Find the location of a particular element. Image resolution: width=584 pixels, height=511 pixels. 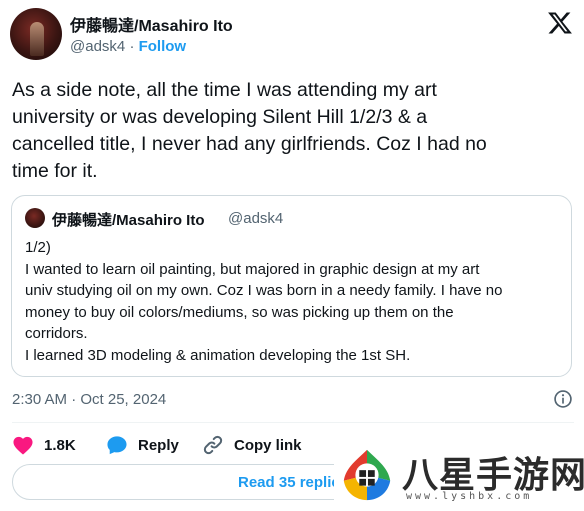

watermark-logo-icon is located at coordinates (367, 475).